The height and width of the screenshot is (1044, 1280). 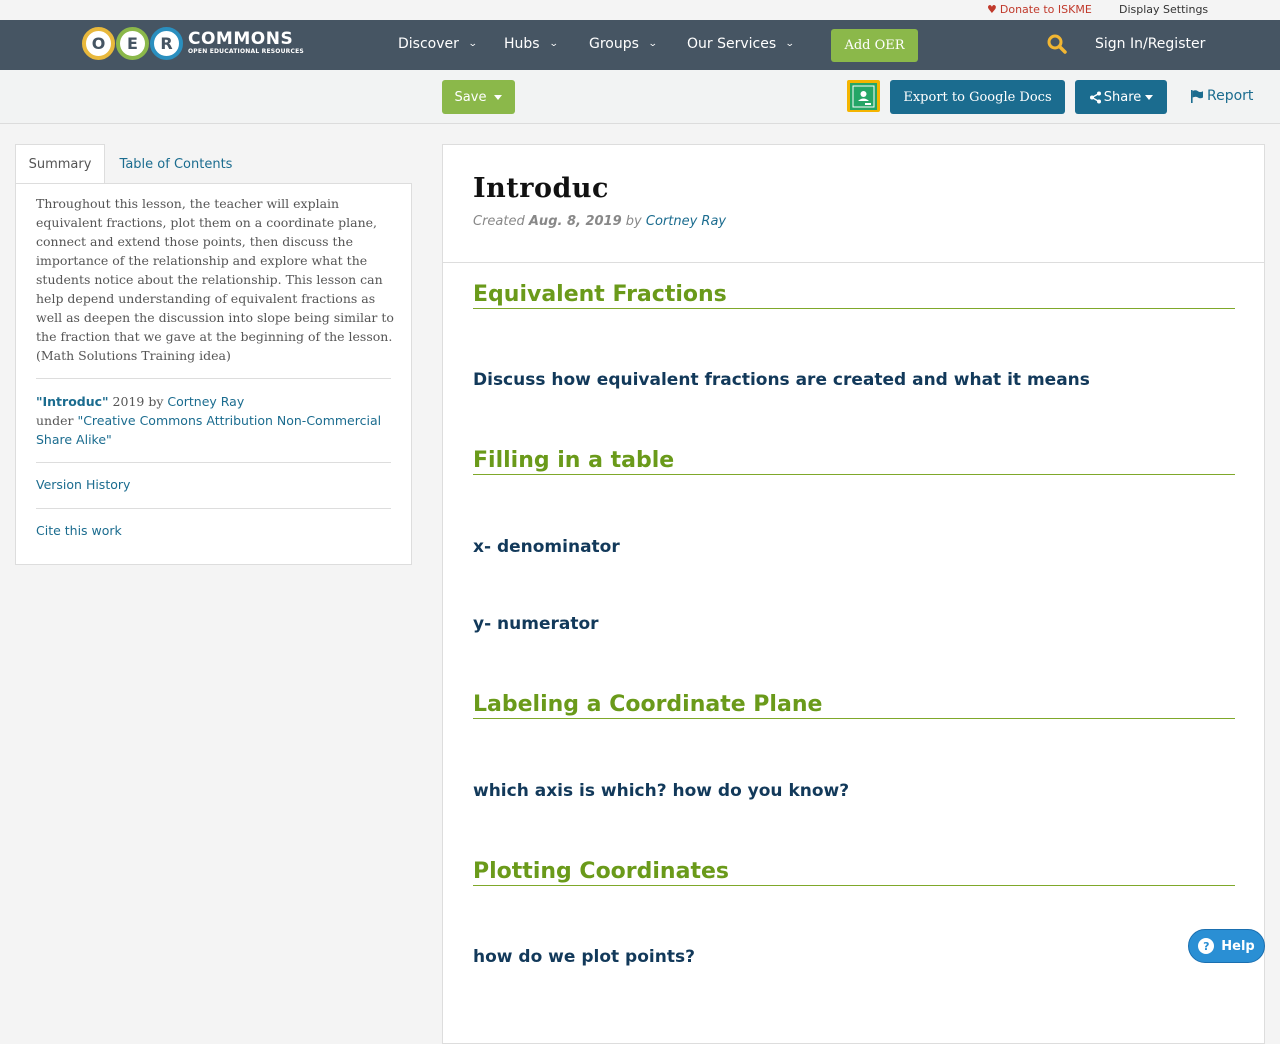 I want to click on sign-in-register-link: Sign In/Register, so click(x=1150, y=44).